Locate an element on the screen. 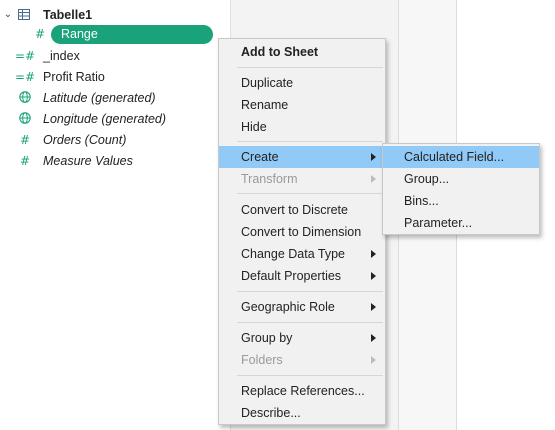 The width and height of the screenshot is (555, 430). field-label: Longitude (generated) is located at coordinates (105, 119).